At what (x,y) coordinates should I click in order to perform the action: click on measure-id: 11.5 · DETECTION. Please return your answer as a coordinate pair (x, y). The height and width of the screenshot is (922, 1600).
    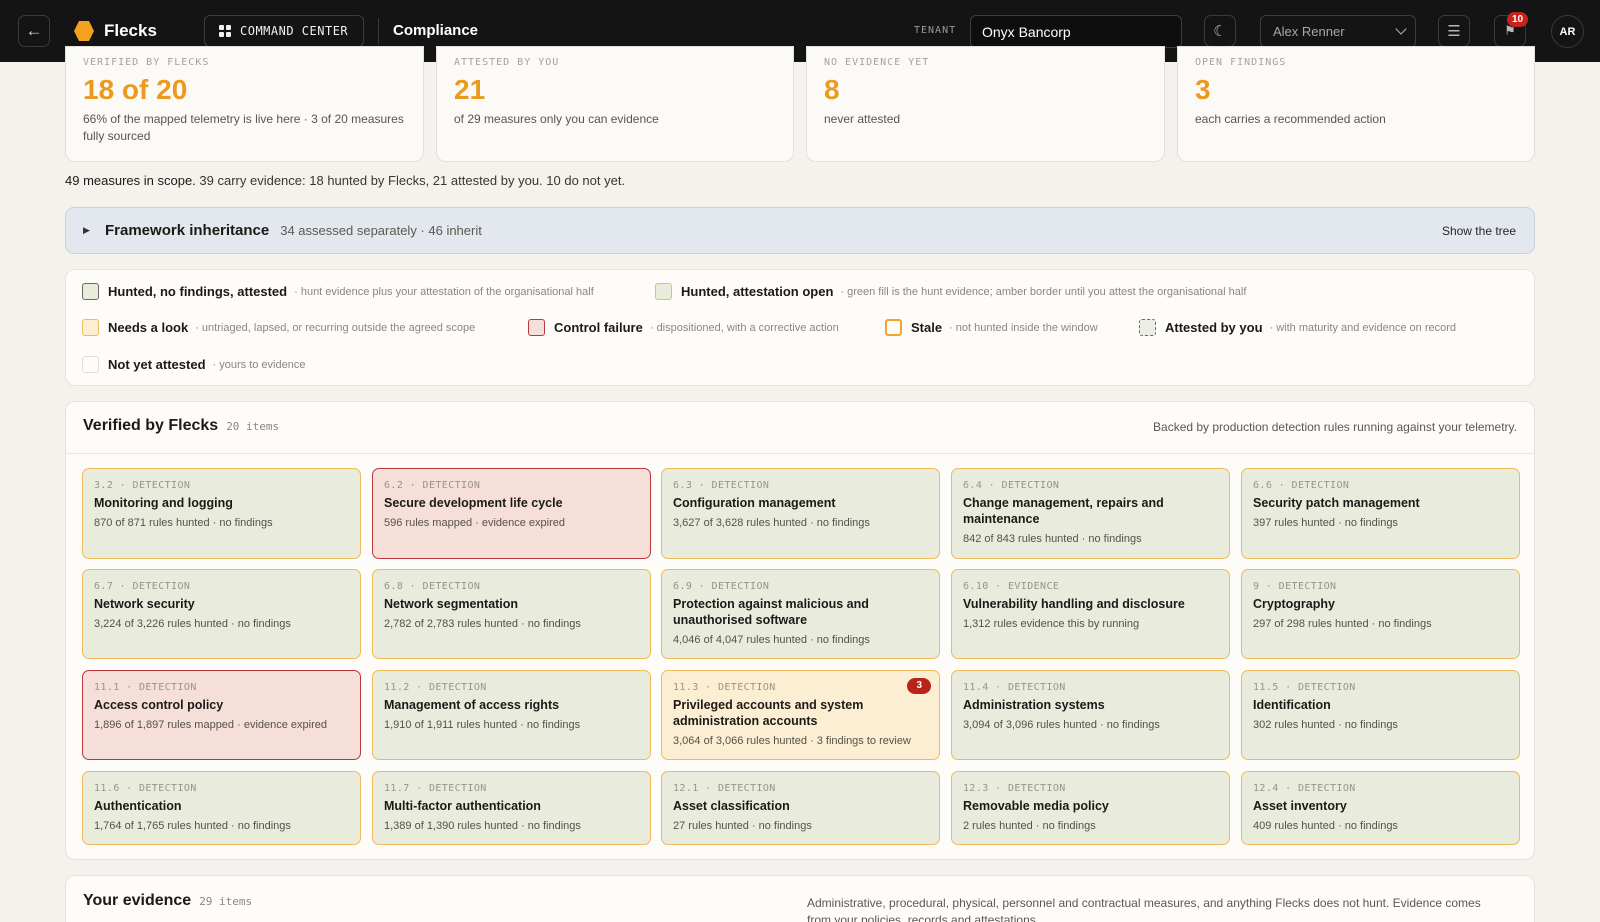
    Looking at the image, I should click on (1304, 687).